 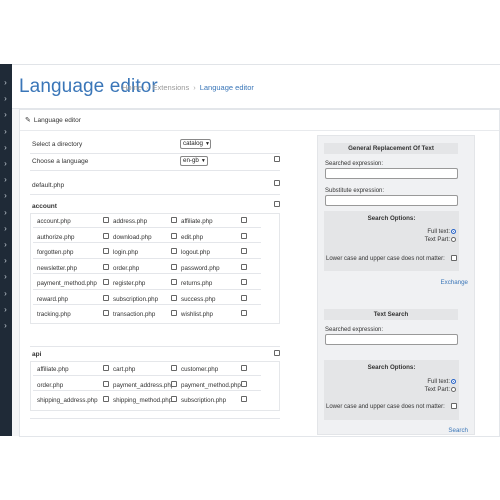 What do you see at coordinates (126, 252) in the screenshot?
I see `file-label: login.php` at bounding box center [126, 252].